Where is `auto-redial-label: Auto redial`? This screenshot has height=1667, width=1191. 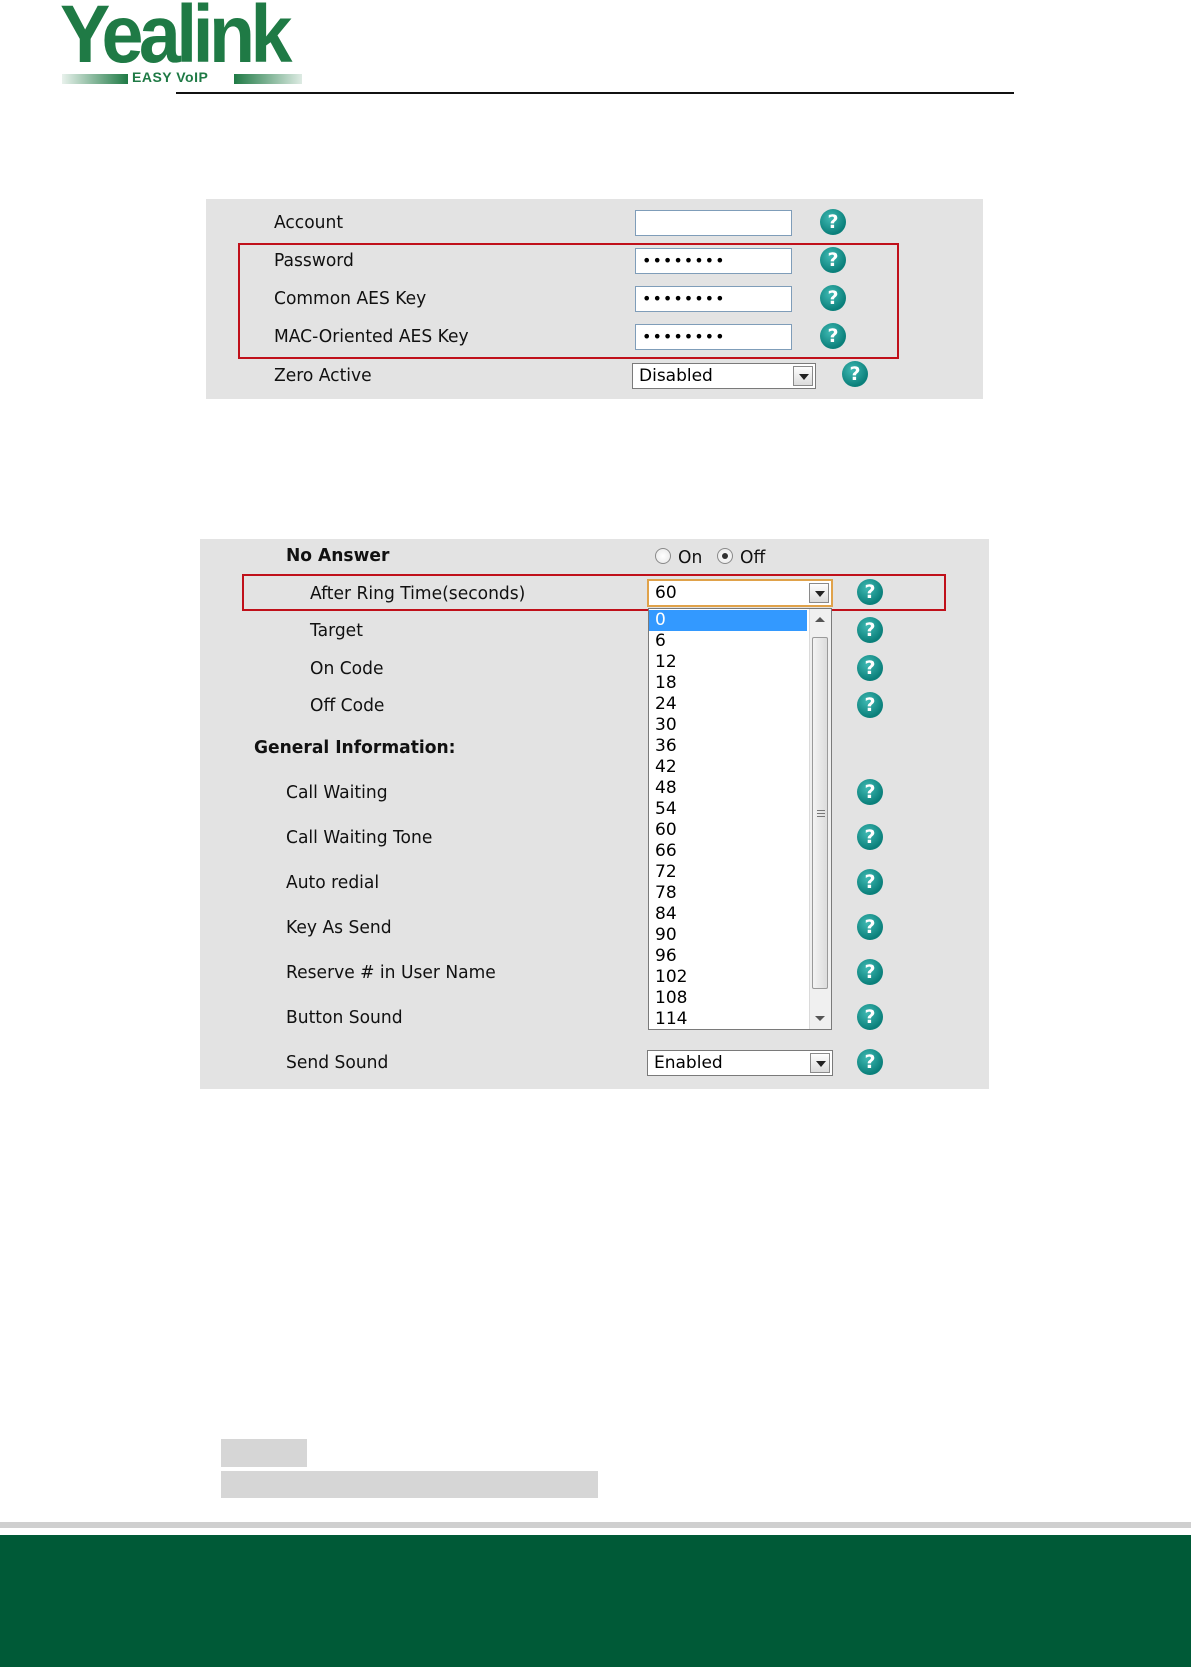
auto-redial-label: Auto redial is located at coordinates (333, 882).